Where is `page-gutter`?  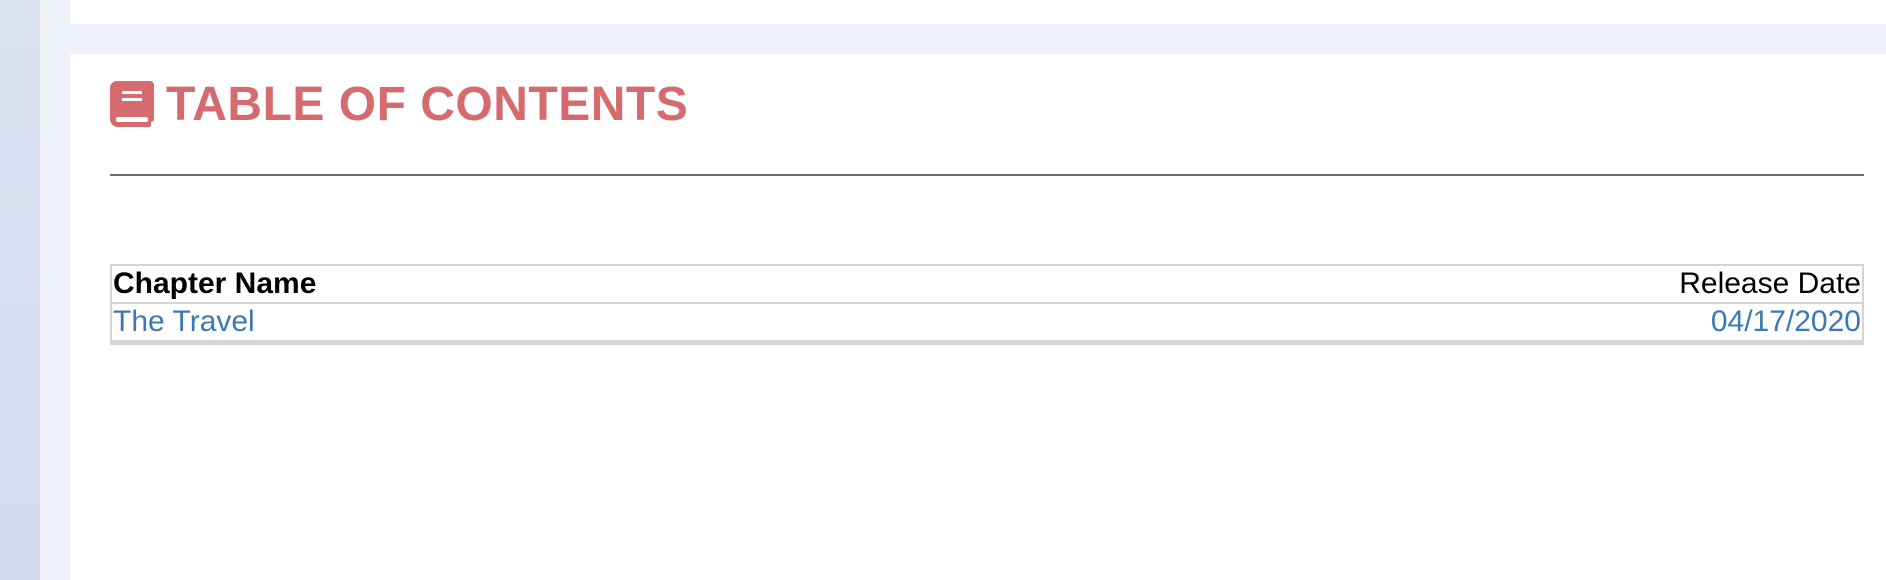 page-gutter is located at coordinates (55, 290).